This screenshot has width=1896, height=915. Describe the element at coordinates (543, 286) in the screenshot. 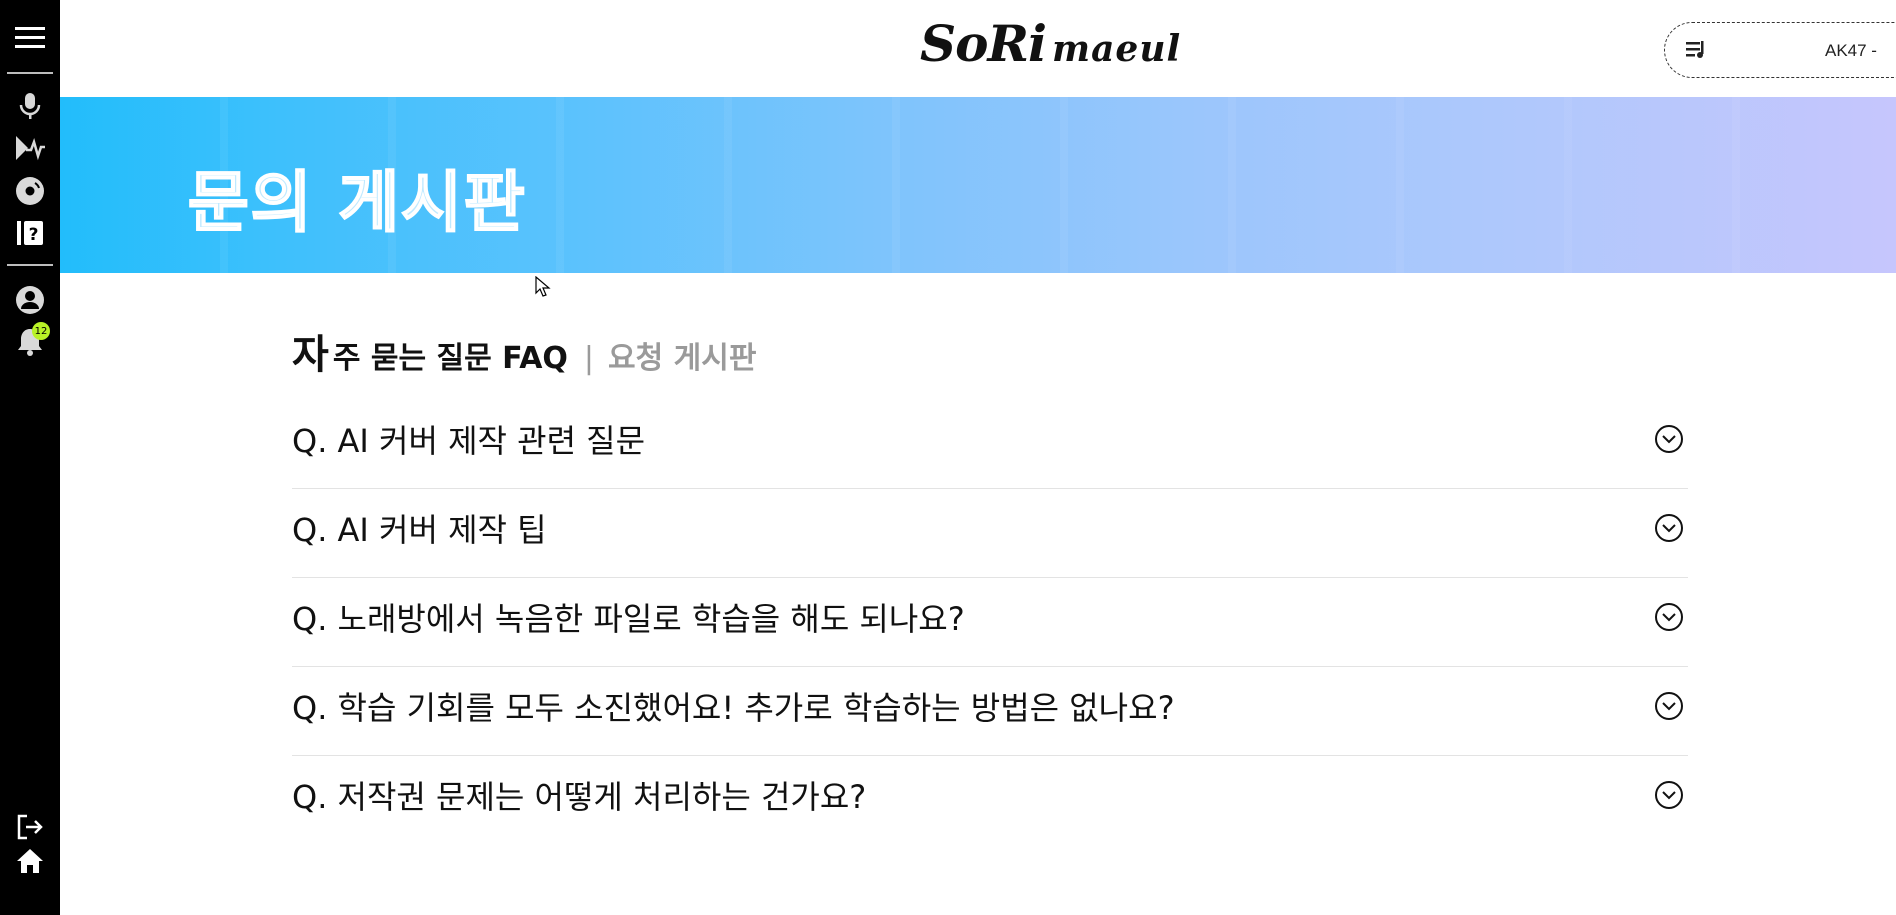

I see `mouse-cursor-icon` at that location.